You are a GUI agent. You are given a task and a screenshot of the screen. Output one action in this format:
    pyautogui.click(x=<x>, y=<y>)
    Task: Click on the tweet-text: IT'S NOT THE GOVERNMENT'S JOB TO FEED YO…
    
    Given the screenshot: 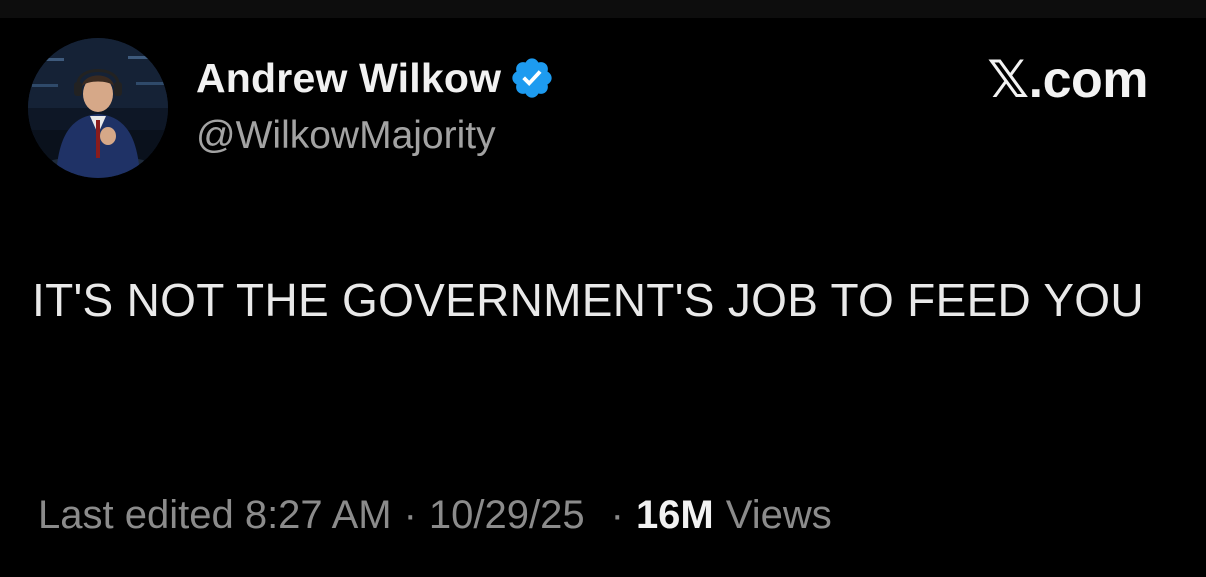 What is the action you would take?
    pyautogui.click(x=588, y=300)
    